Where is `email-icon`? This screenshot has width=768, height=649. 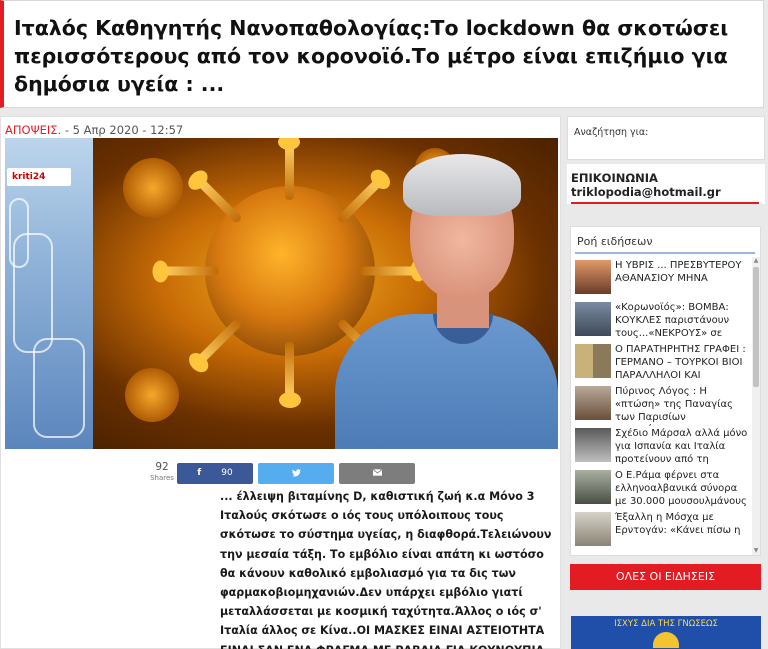 email-icon is located at coordinates (377, 472).